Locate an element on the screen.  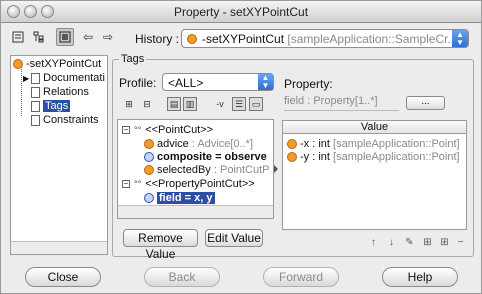
window-title: Property - setXYPointCut is located at coordinates (241, 12).